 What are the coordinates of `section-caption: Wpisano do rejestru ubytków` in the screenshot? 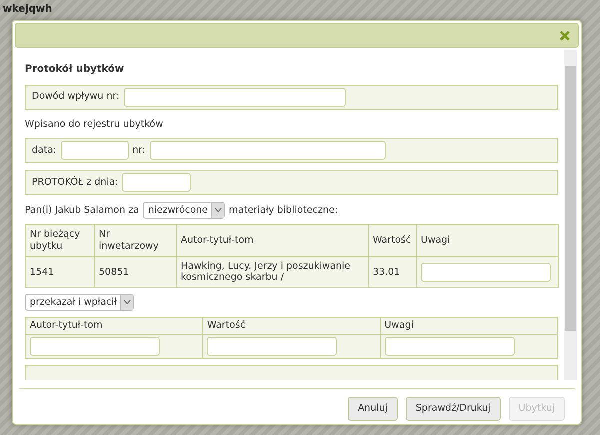 It's located at (94, 125).